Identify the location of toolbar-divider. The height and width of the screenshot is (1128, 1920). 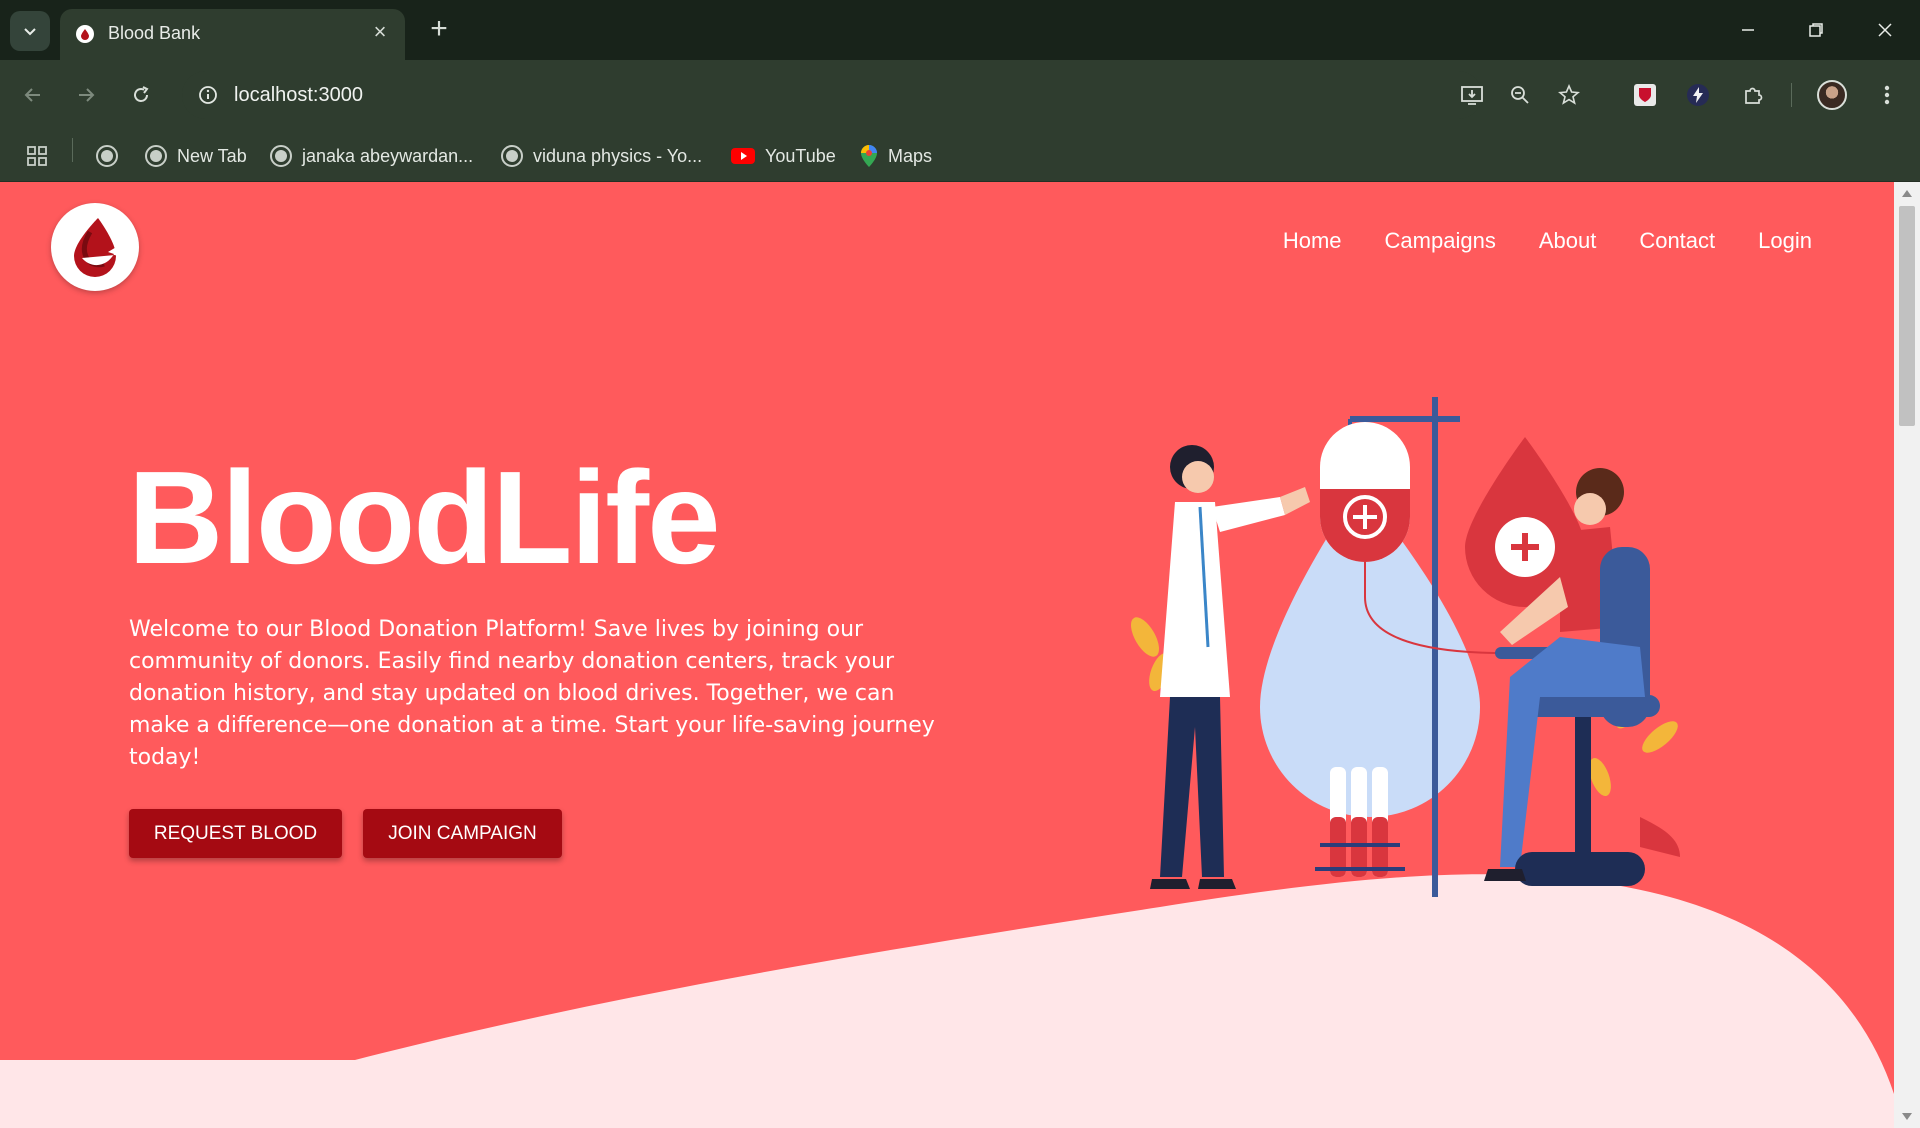
(1791, 95).